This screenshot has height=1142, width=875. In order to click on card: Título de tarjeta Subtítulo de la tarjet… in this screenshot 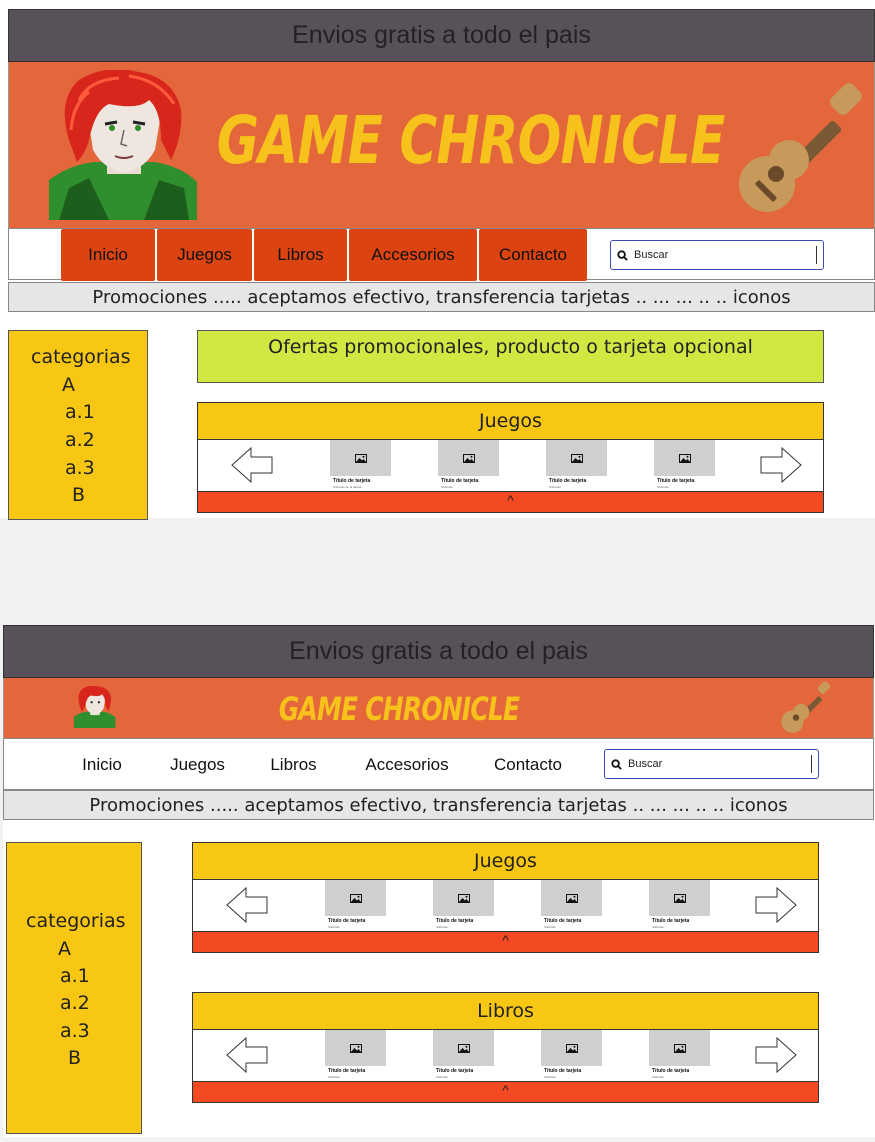, I will do `click(360, 466)`.